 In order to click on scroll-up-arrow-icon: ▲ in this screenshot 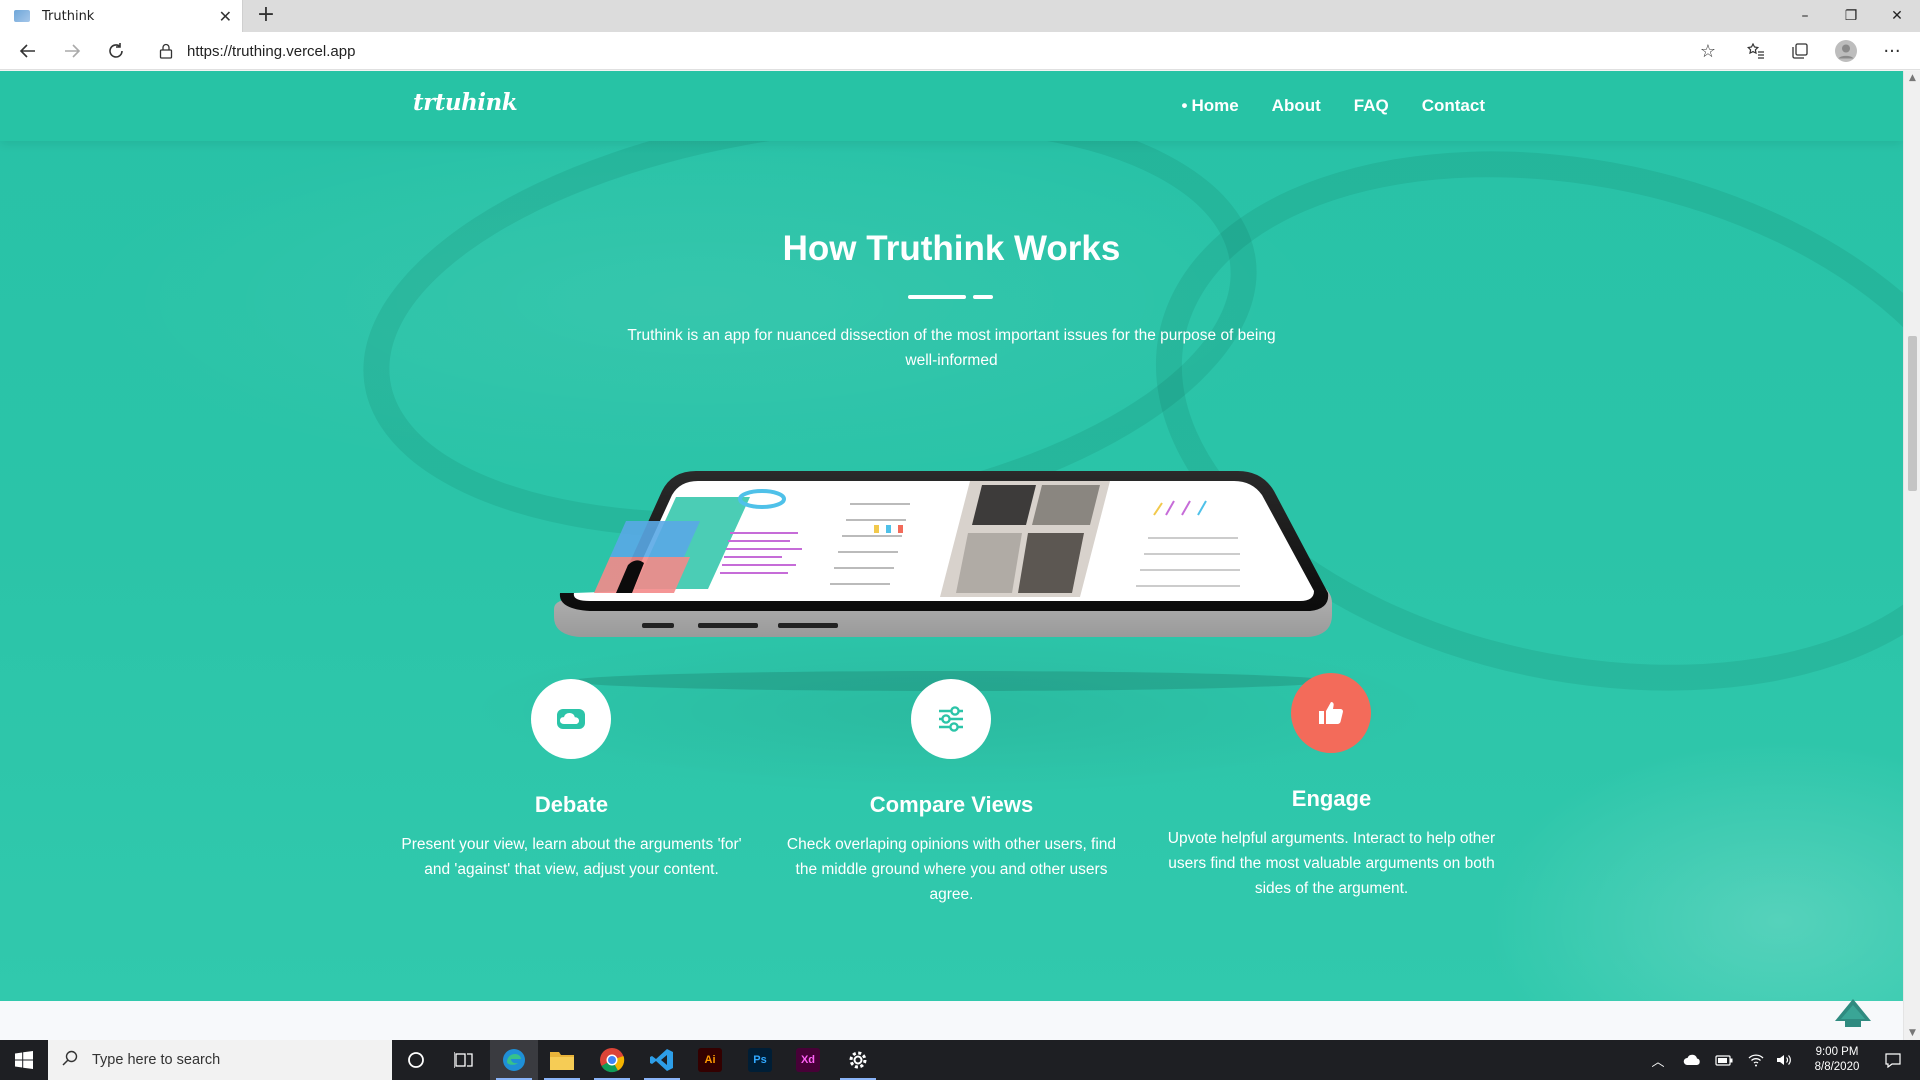, I will do `click(1912, 78)`.